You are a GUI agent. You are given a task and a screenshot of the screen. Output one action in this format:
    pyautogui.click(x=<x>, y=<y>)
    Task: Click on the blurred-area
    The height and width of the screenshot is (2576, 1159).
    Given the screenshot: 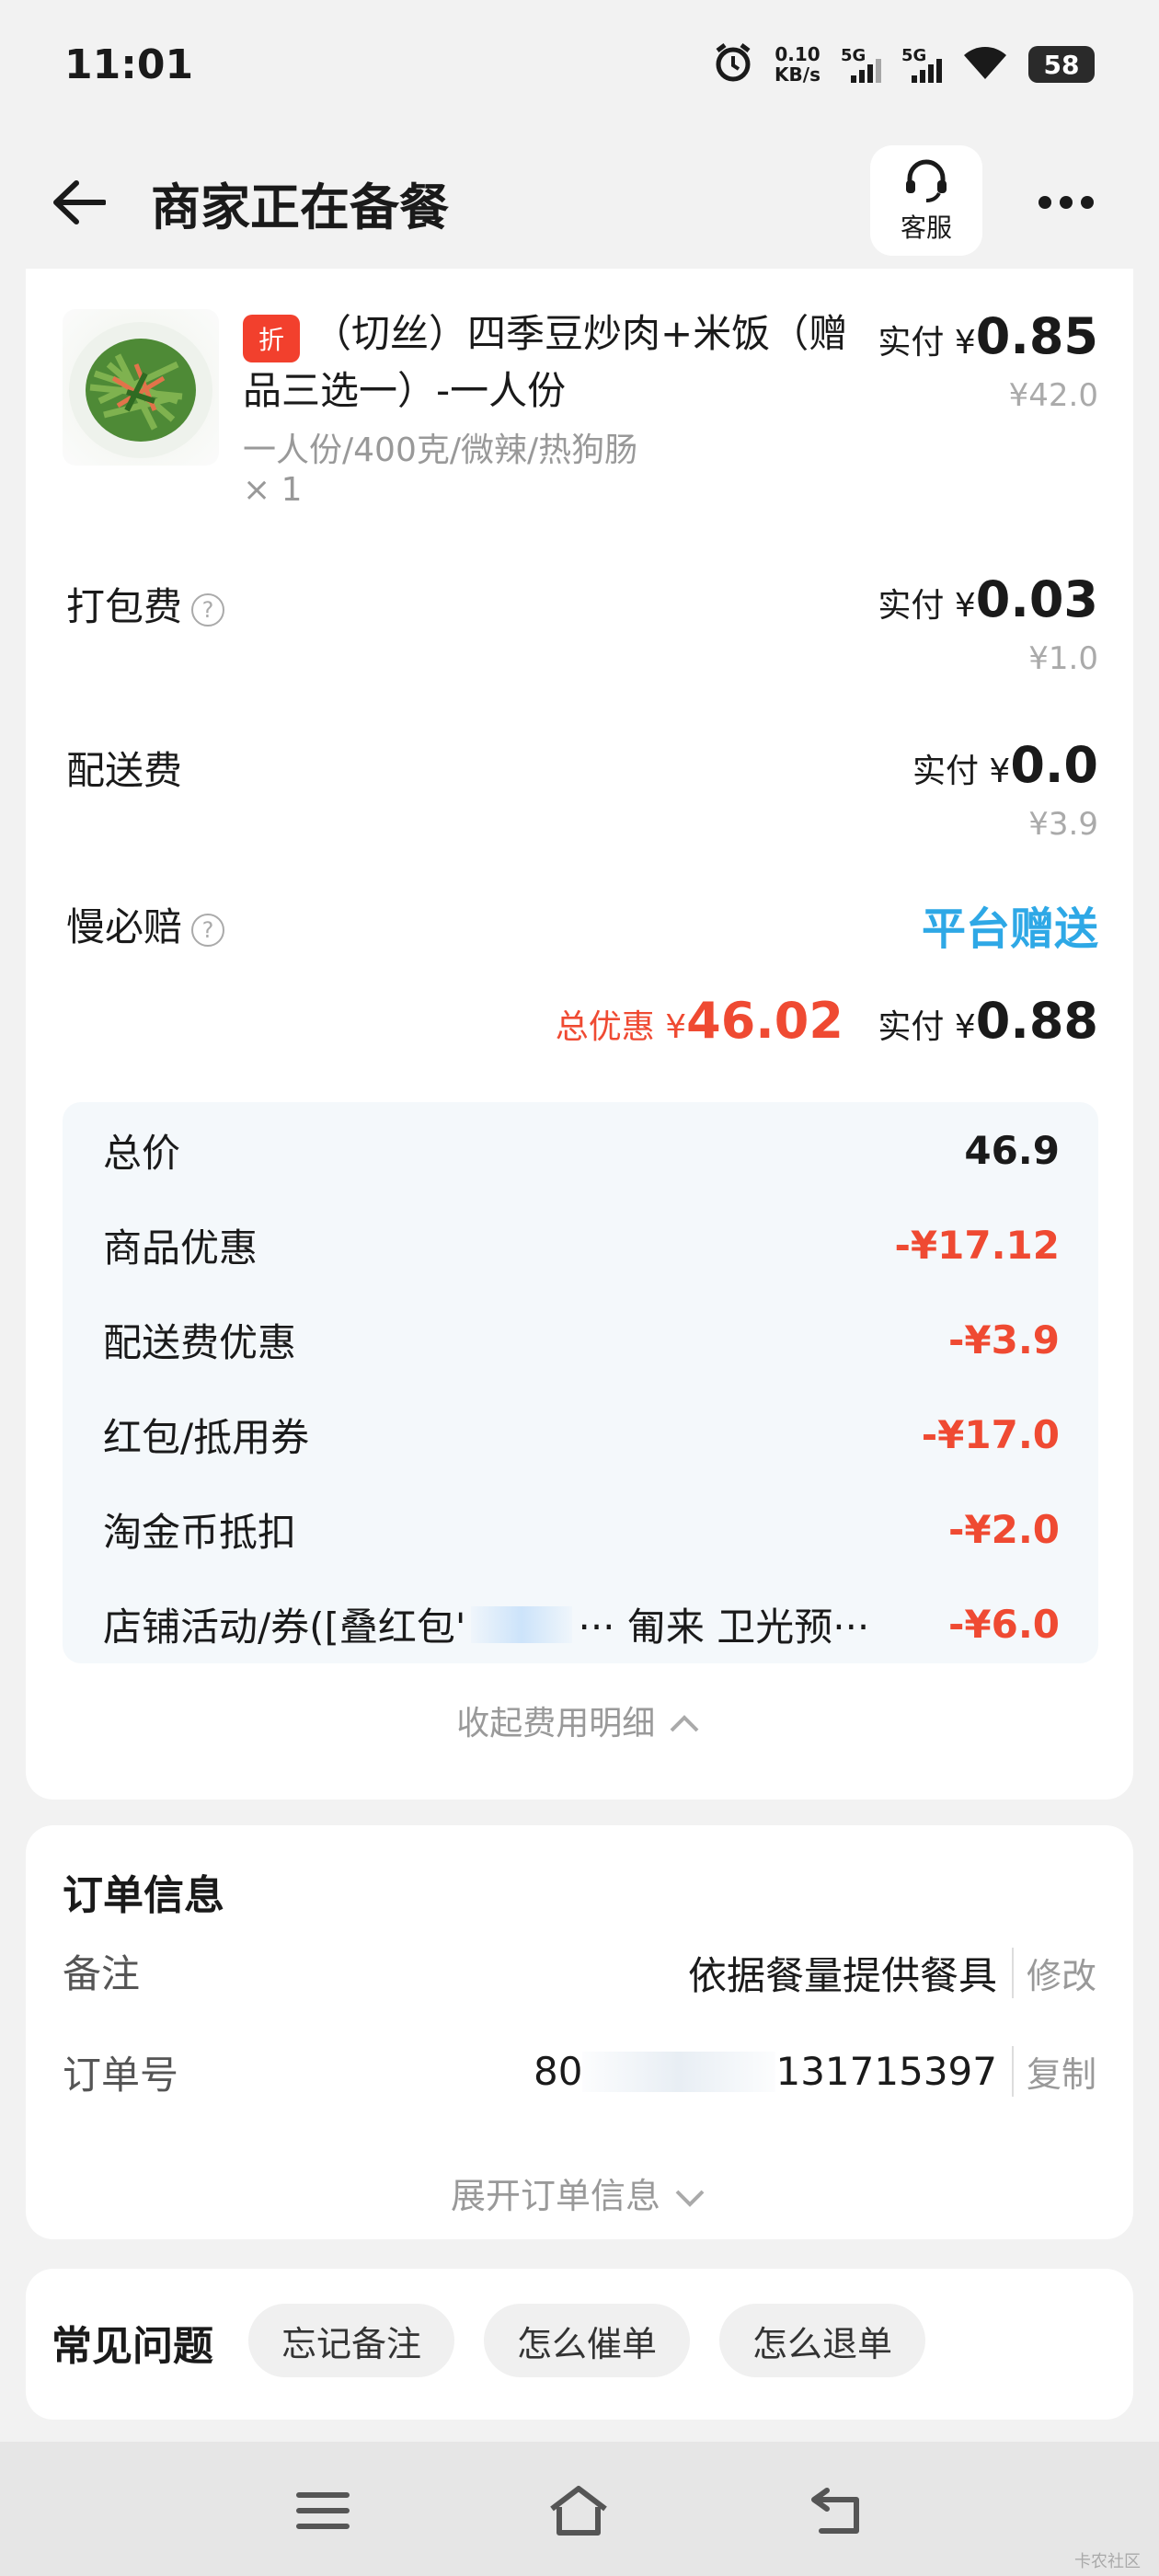 What is the action you would take?
    pyautogui.click(x=522, y=1624)
    